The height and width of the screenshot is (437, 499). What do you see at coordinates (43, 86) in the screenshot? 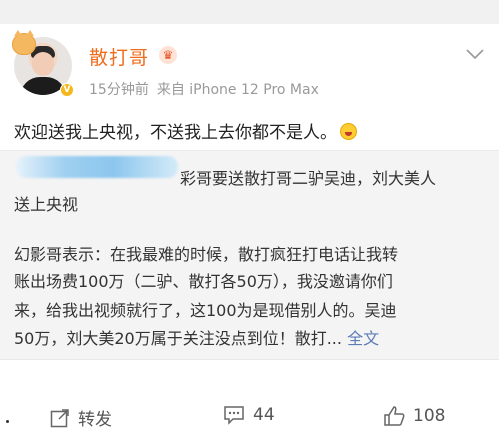
I see `avatar-shirt` at bounding box center [43, 86].